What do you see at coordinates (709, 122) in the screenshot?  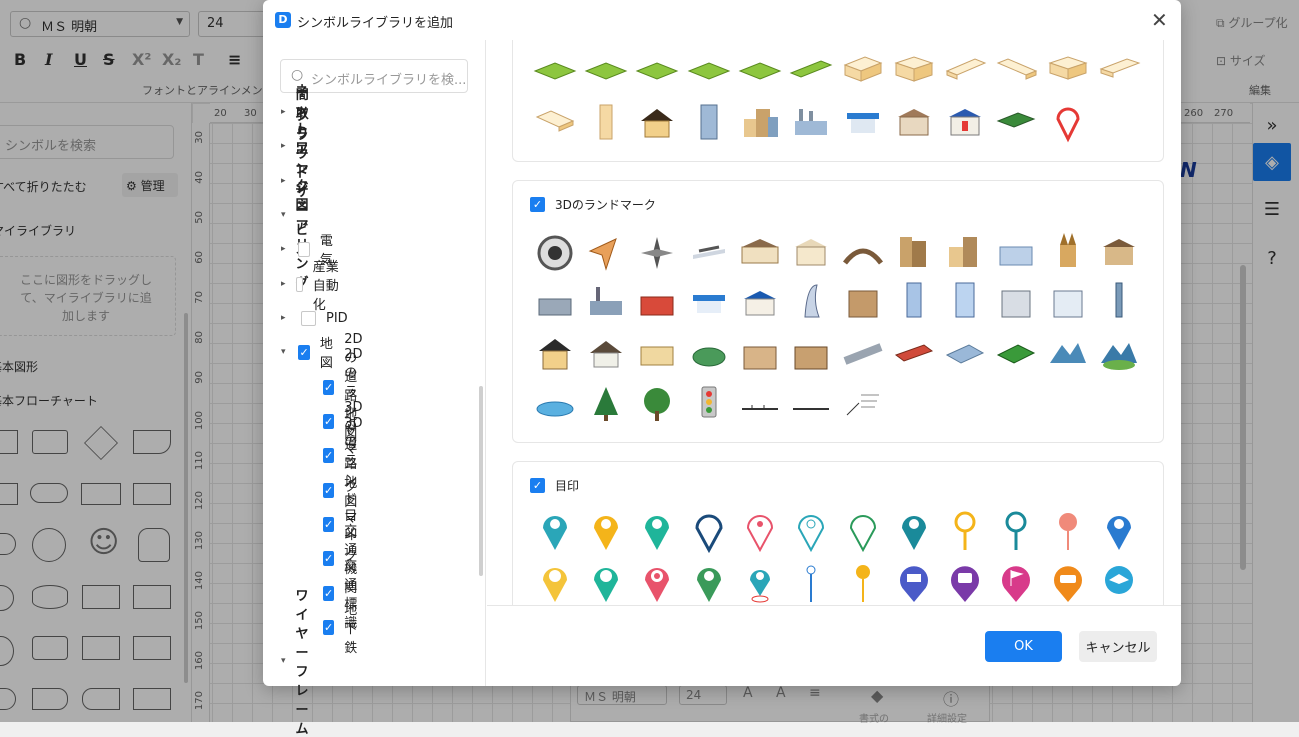 I see `tower-icon` at bounding box center [709, 122].